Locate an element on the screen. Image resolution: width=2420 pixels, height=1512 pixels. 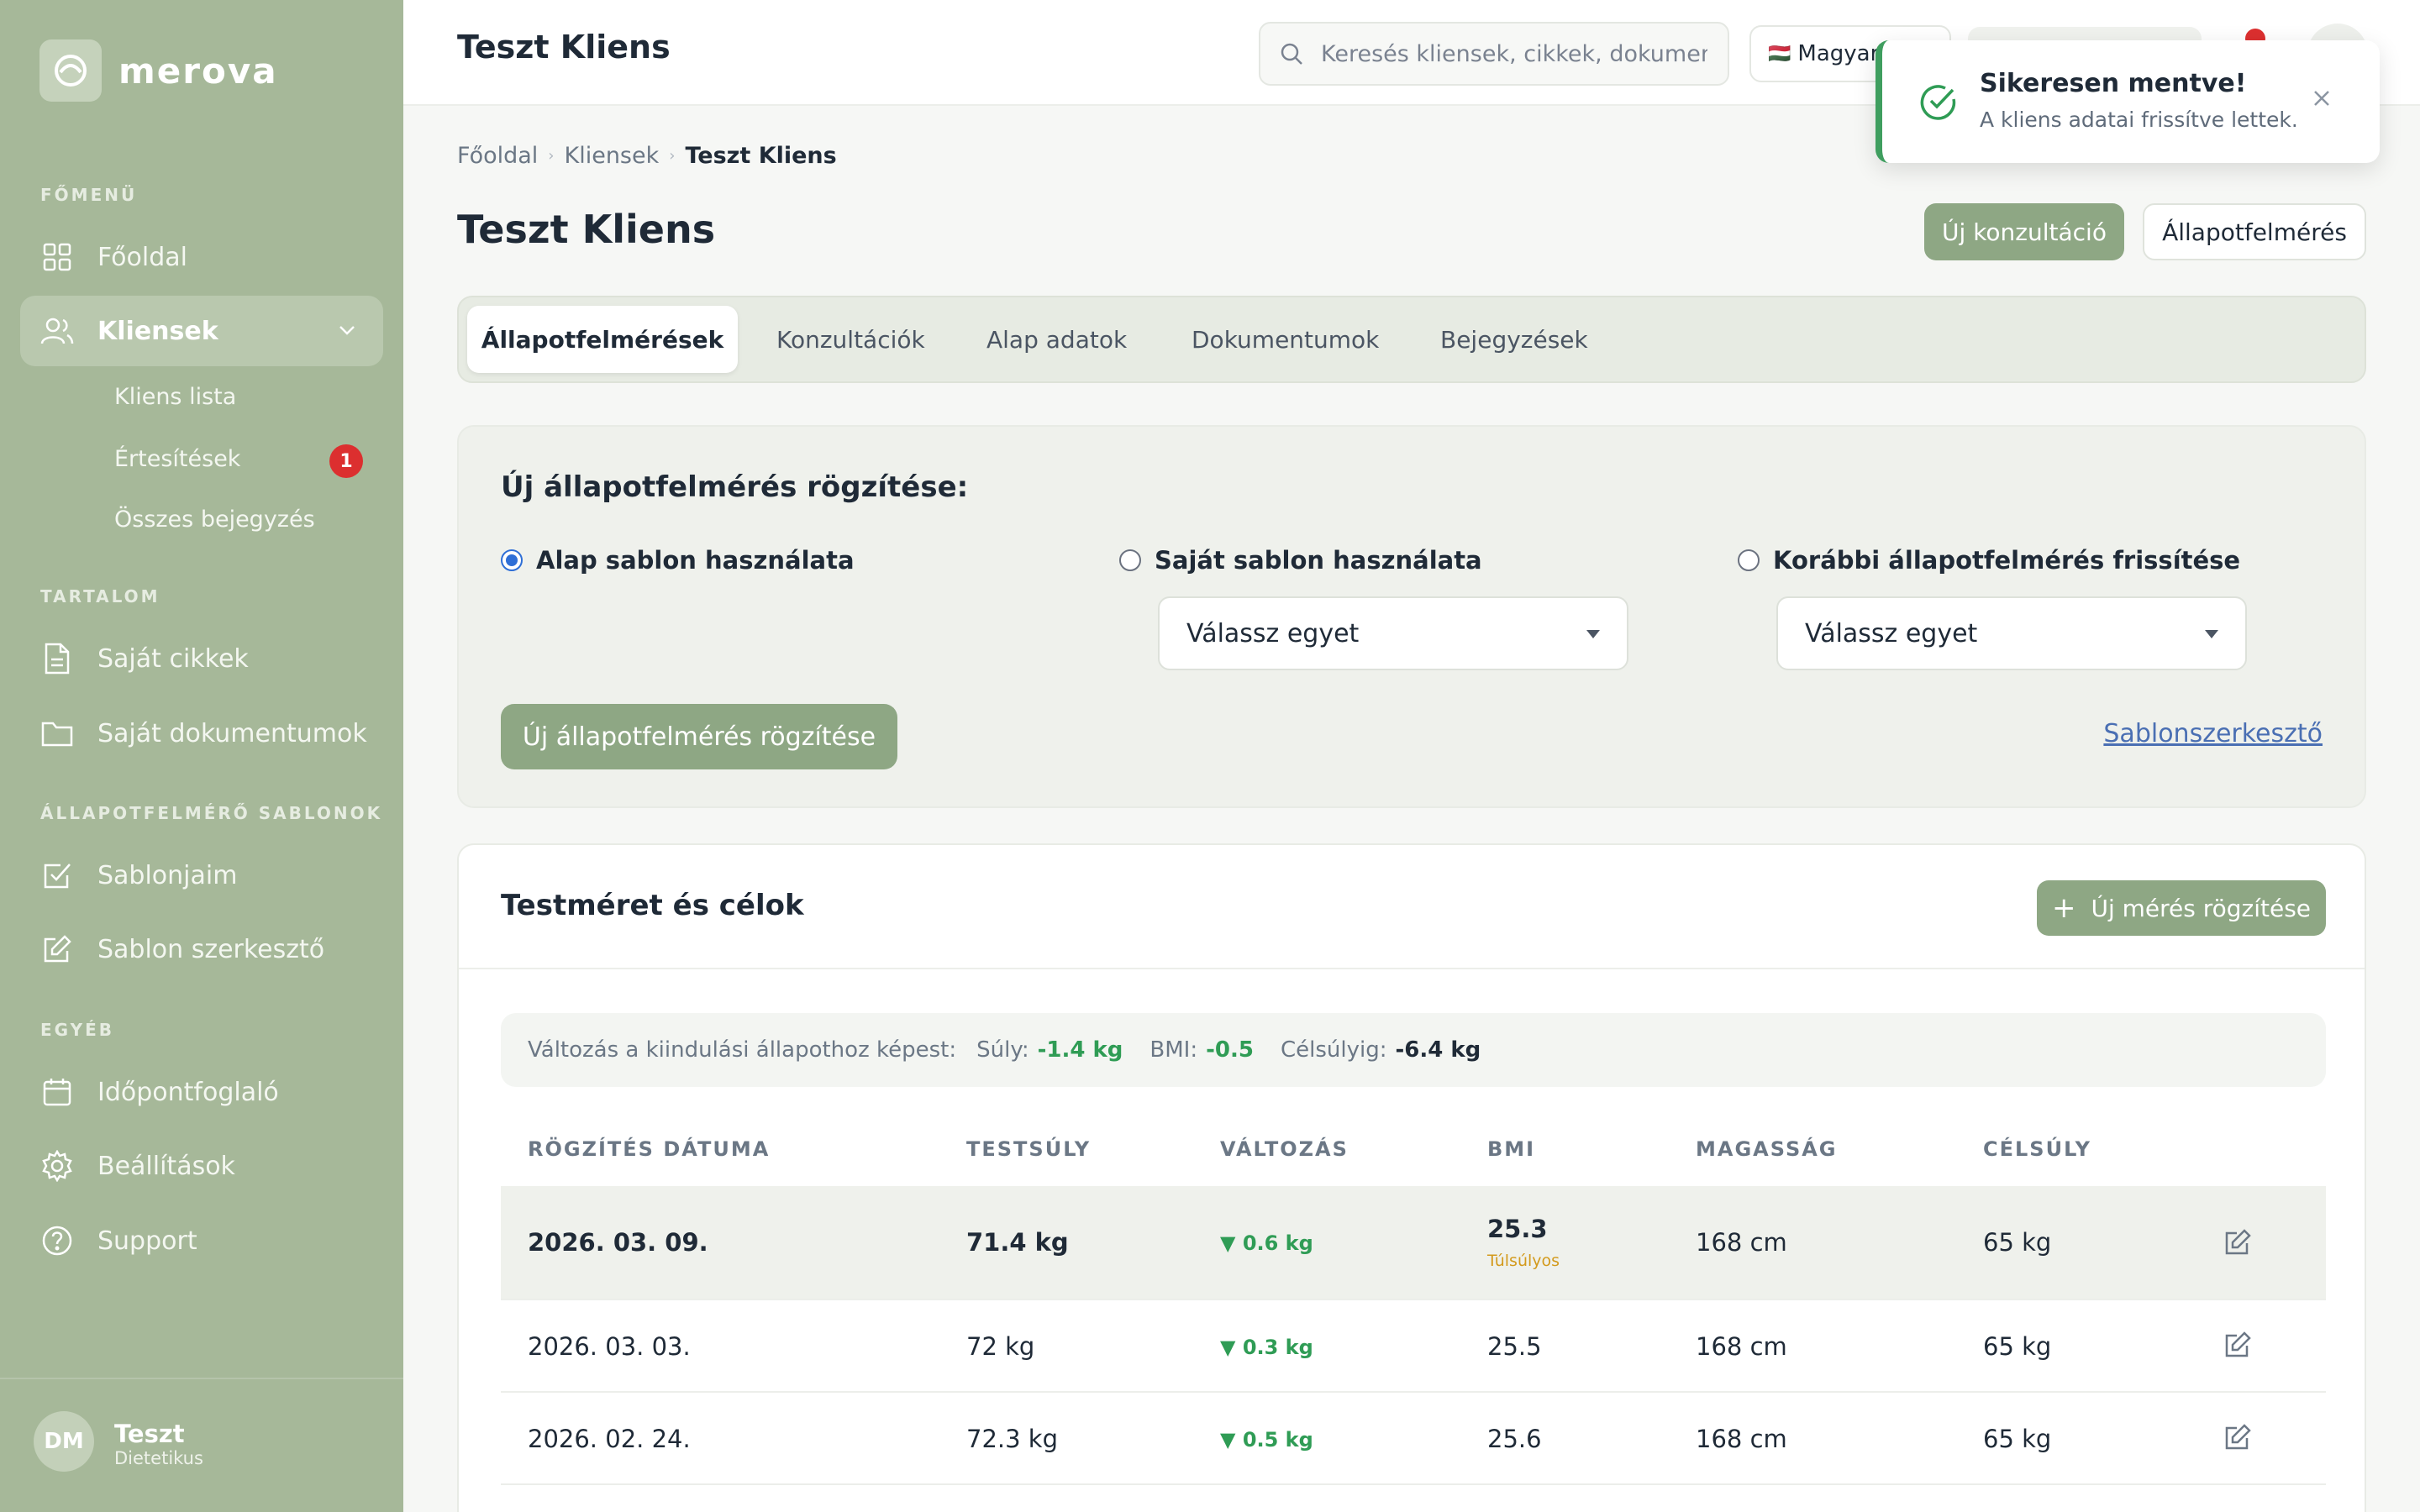
cell-bmi: 25.3 is located at coordinates (1517, 1229).